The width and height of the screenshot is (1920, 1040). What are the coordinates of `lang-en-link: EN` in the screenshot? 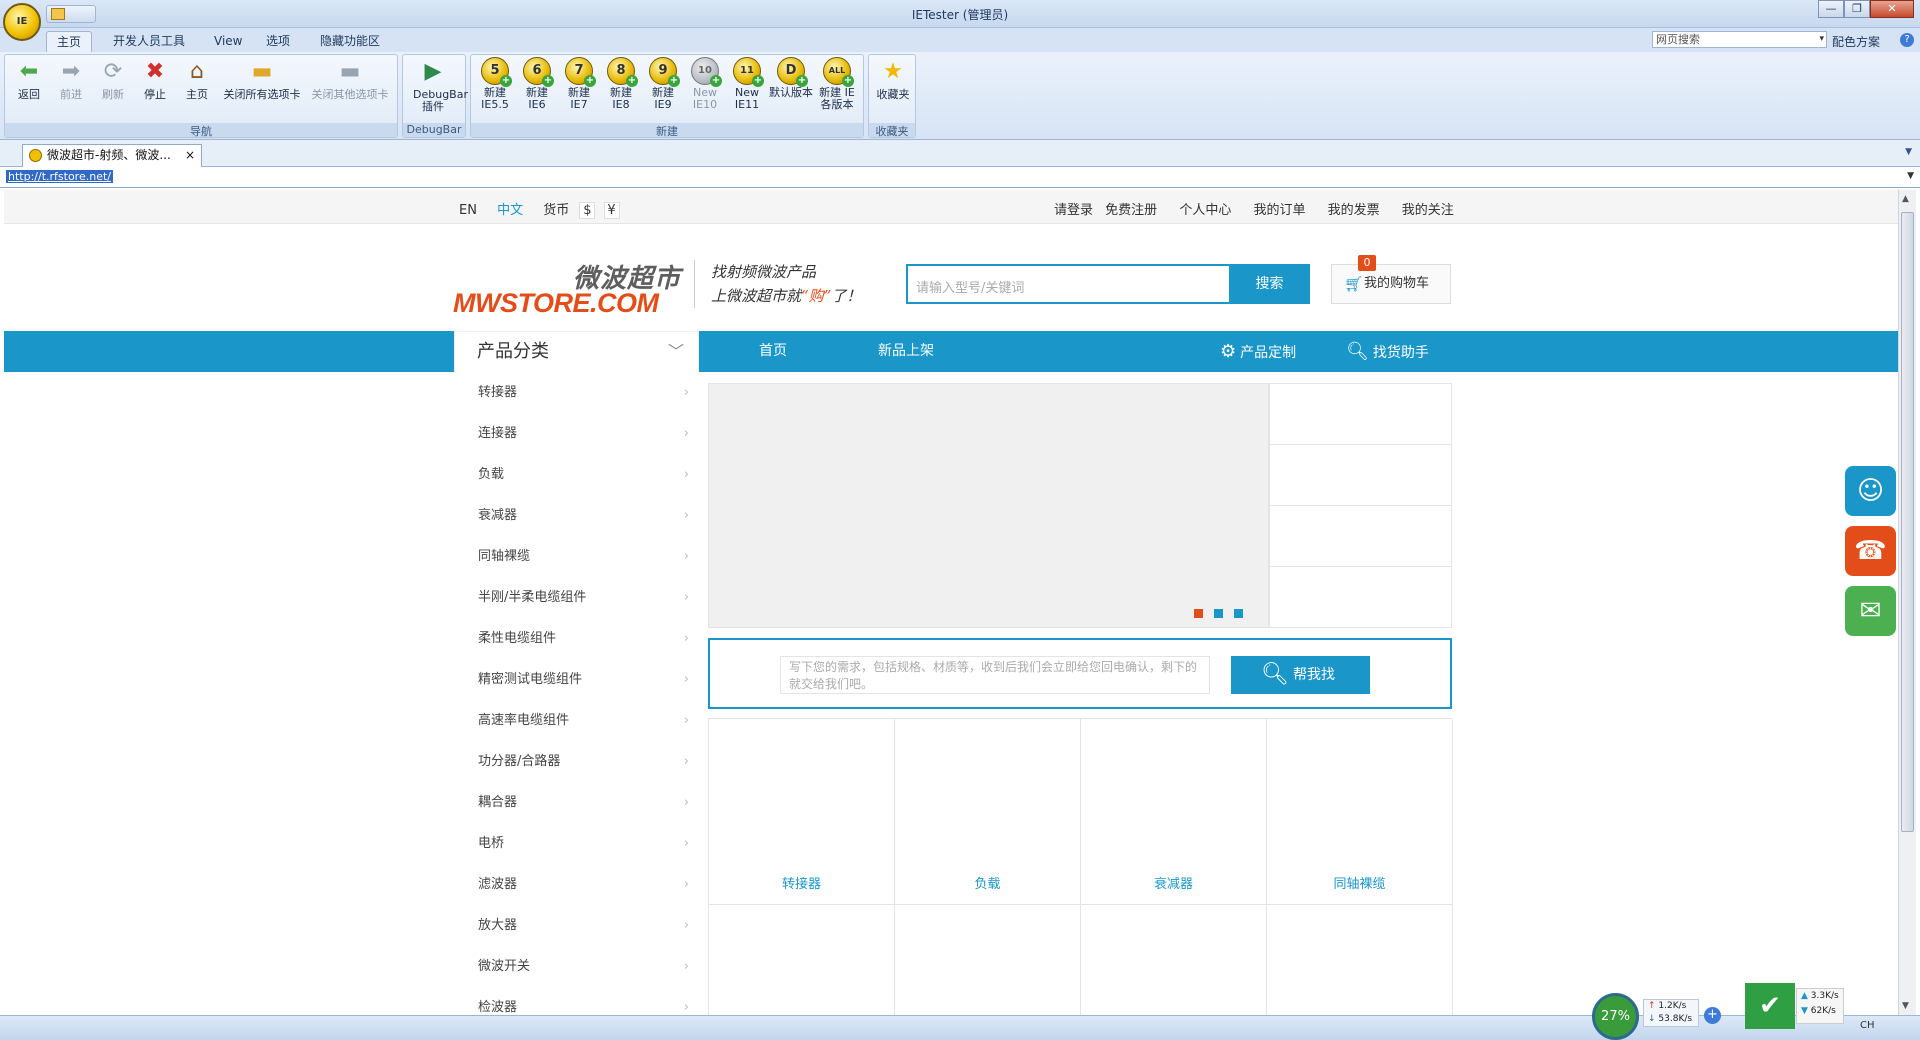 It's located at (468, 210).